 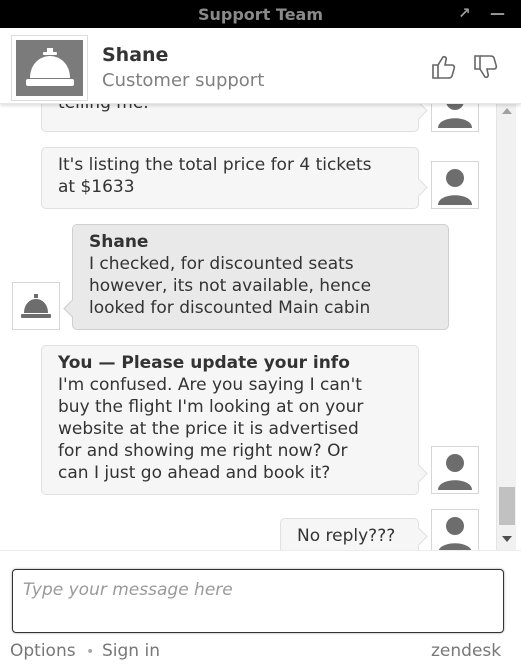 What do you see at coordinates (194, 473) in the screenshot?
I see `message-line: can I just go ahead and book it?` at bounding box center [194, 473].